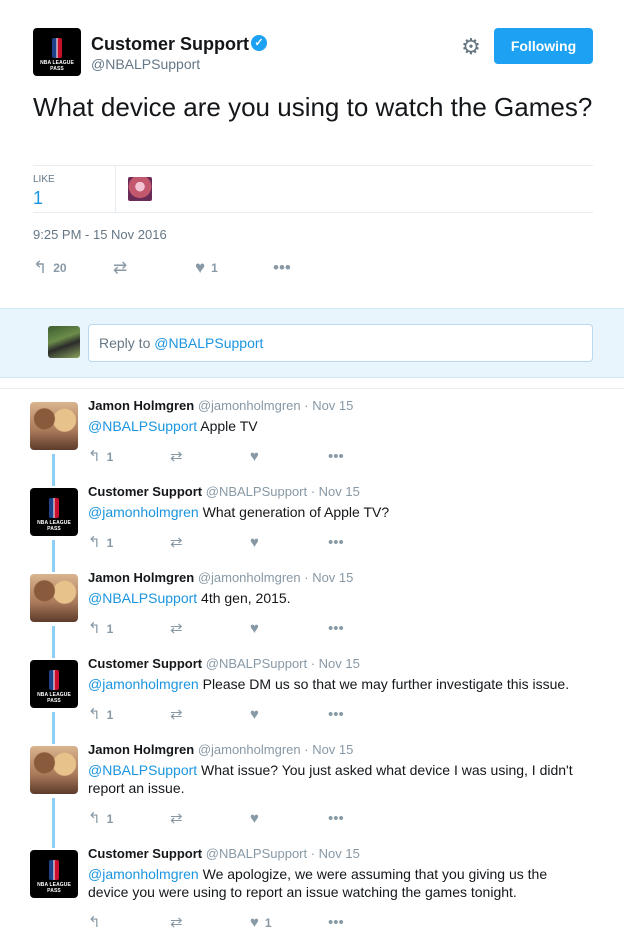 The height and width of the screenshot is (938, 624). What do you see at coordinates (100, 234) in the screenshot?
I see `tweet-timestamp: 9:25 PM - 15 Nov 2016` at bounding box center [100, 234].